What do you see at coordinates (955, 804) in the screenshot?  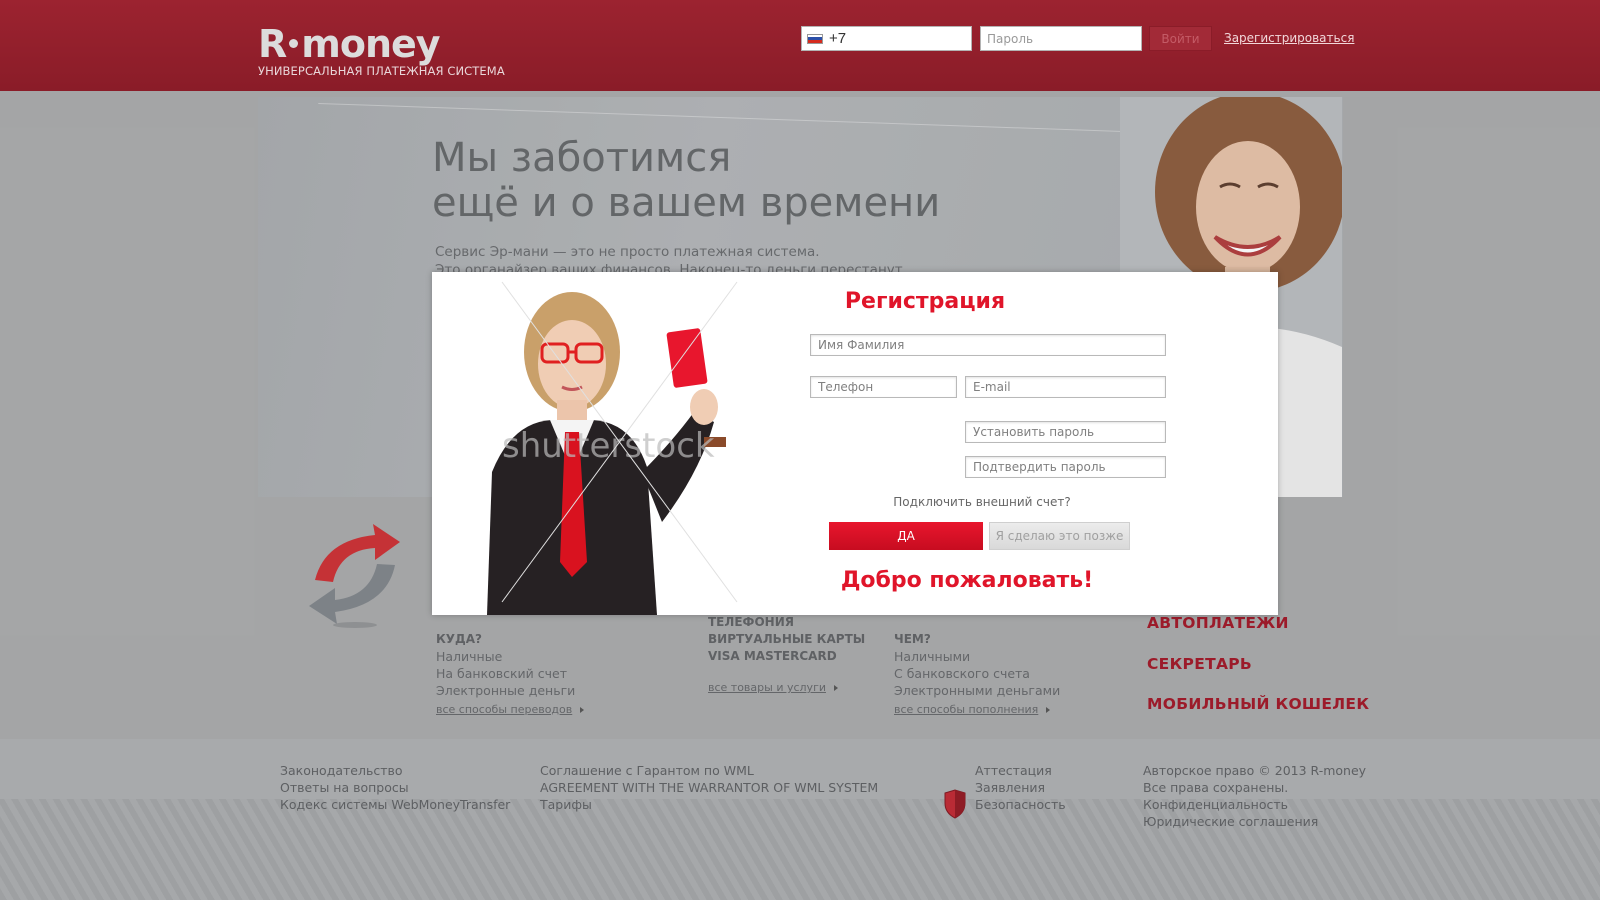 I see `shield-icon` at bounding box center [955, 804].